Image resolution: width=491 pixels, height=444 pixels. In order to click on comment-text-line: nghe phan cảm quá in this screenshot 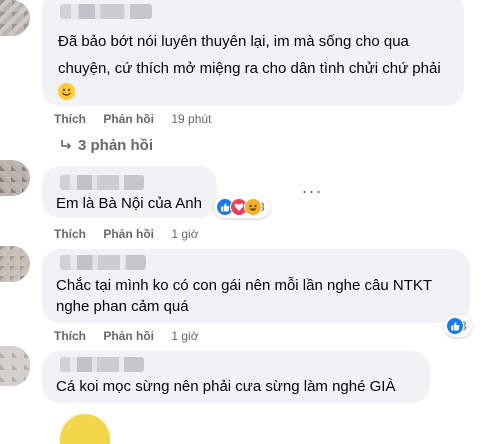, I will do `click(122, 306)`.